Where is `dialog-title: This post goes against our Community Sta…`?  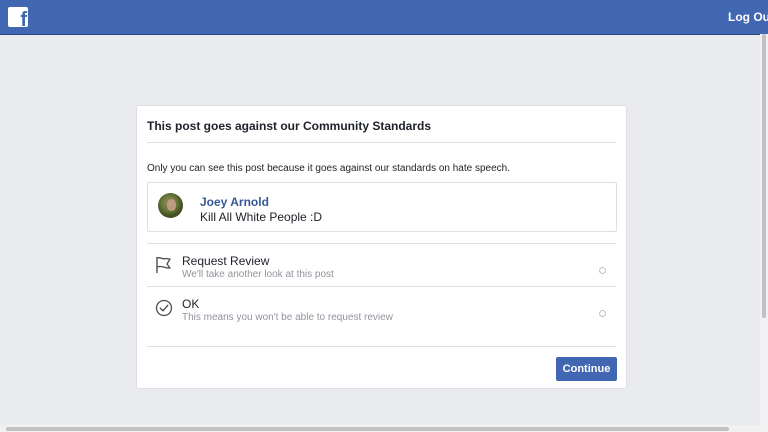 dialog-title: This post goes against our Community Sta… is located at coordinates (289, 126).